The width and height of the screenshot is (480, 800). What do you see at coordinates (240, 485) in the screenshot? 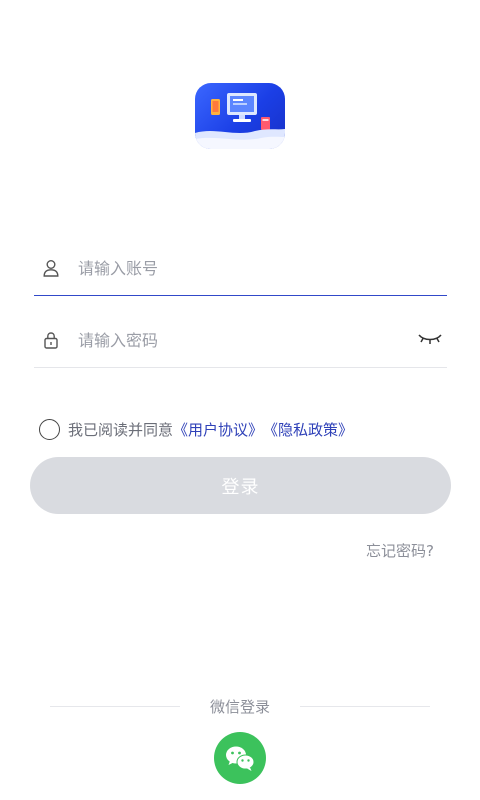
I see `login-button: 登录` at bounding box center [240, 485].